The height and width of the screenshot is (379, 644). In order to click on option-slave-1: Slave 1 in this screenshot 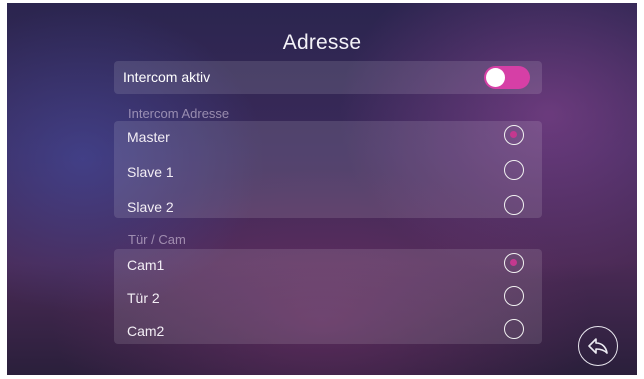, I will do `click(328, 172)`.